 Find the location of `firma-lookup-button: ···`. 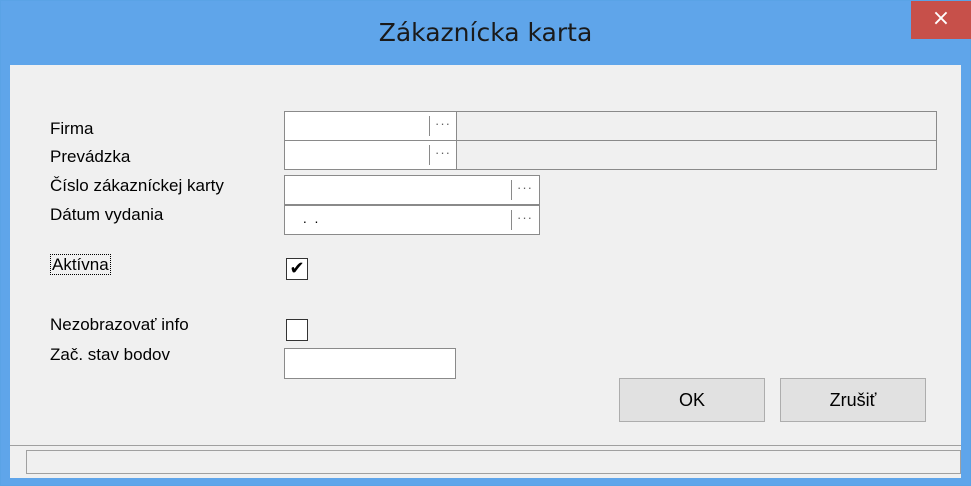

firma-lookup-button: ··· is located at coordinates (442, 126).